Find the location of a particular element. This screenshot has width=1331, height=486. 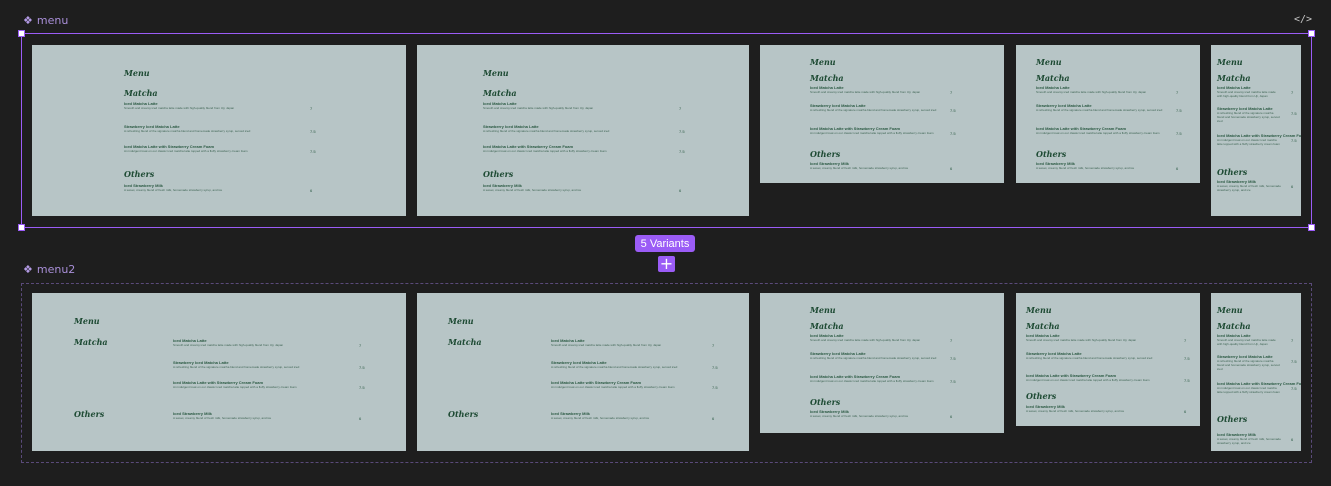

resize-handle-tl is located at coordinates (21, 33).